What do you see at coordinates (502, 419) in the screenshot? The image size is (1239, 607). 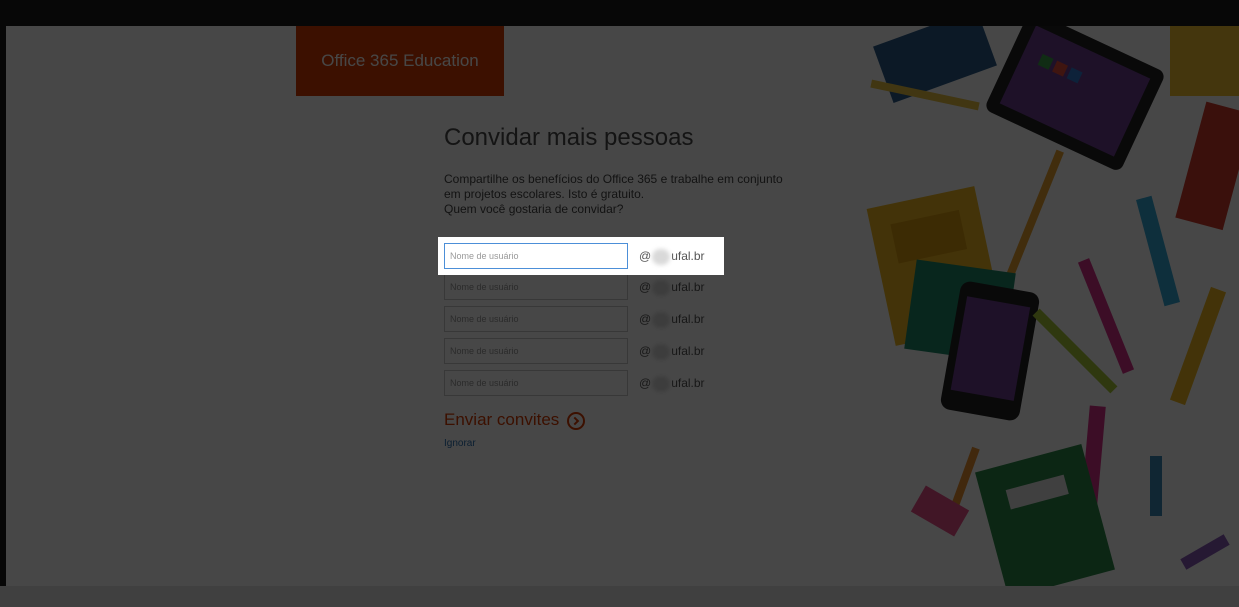 I see `send-invites-label: Enviar convites` at bounding box center [502, 419].